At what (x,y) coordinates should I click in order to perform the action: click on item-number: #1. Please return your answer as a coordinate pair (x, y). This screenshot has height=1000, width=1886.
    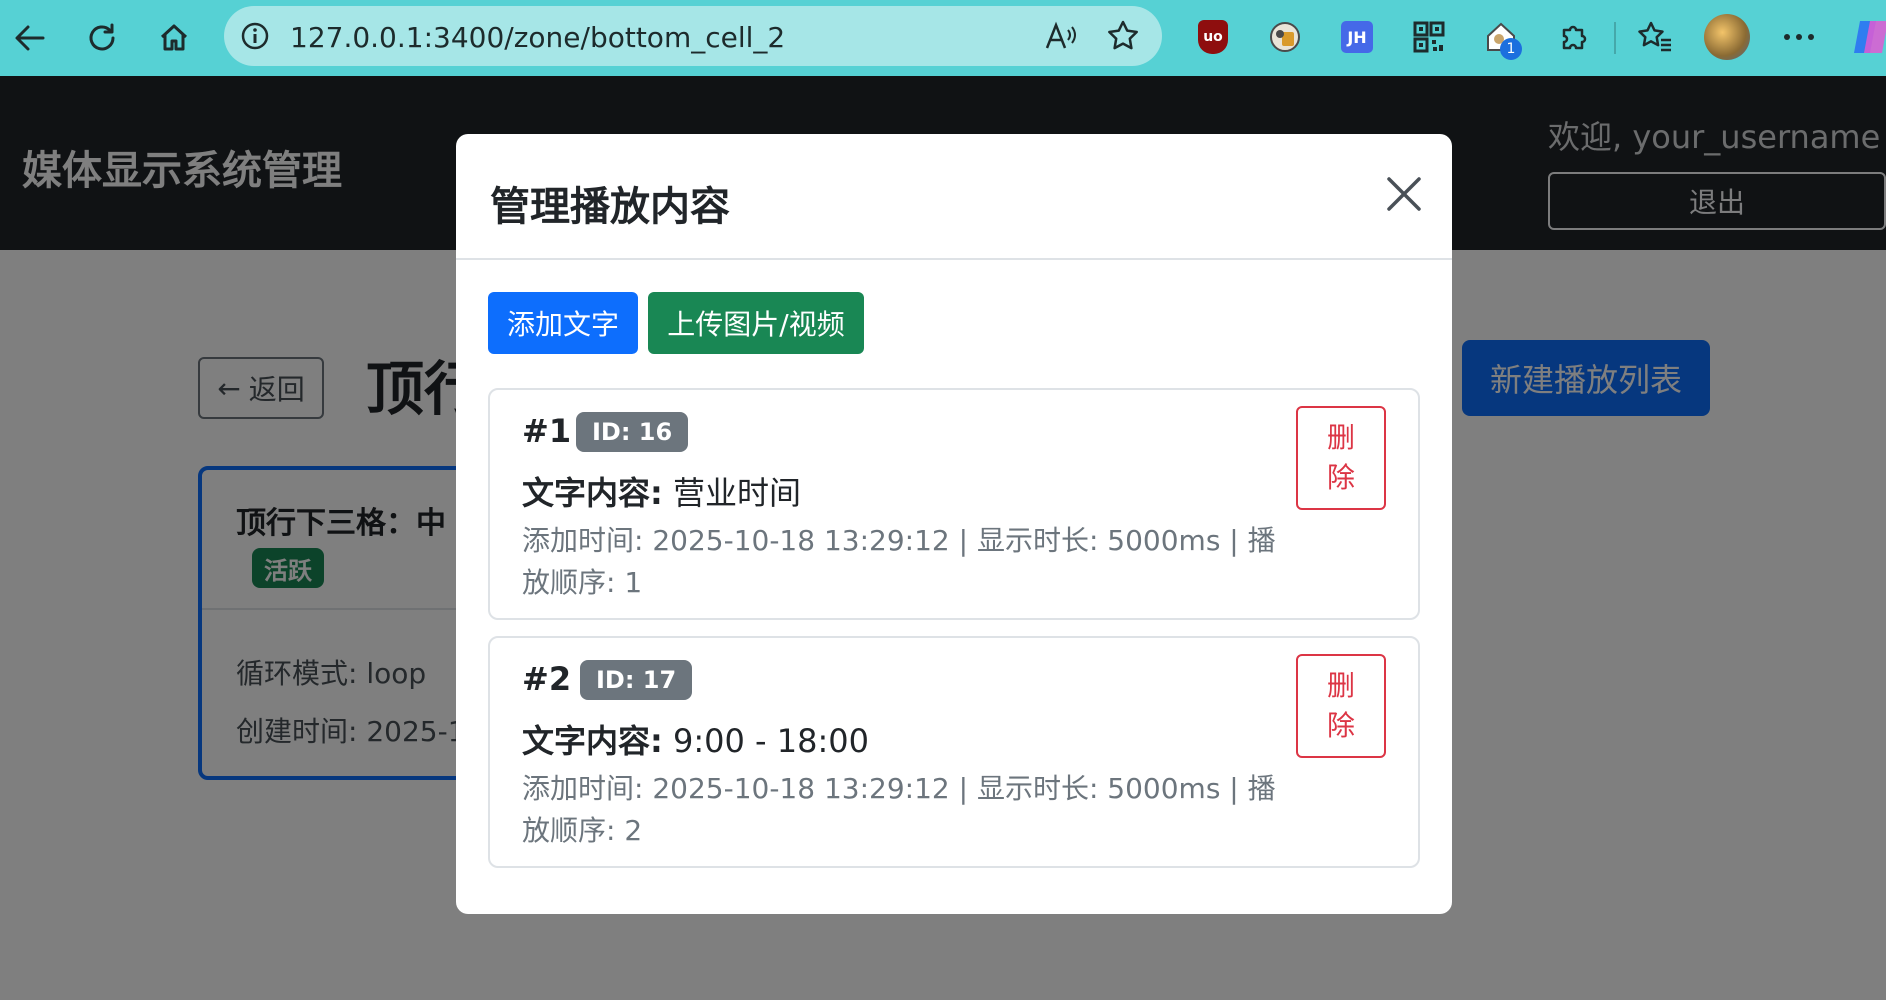
    Looking at the image, I should click on (547, 431).